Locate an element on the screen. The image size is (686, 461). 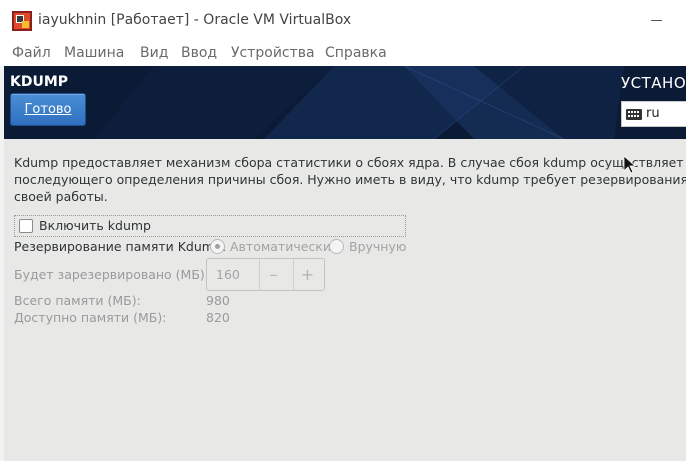
available-memory-value: 820 is located at coordinates (218, 317).